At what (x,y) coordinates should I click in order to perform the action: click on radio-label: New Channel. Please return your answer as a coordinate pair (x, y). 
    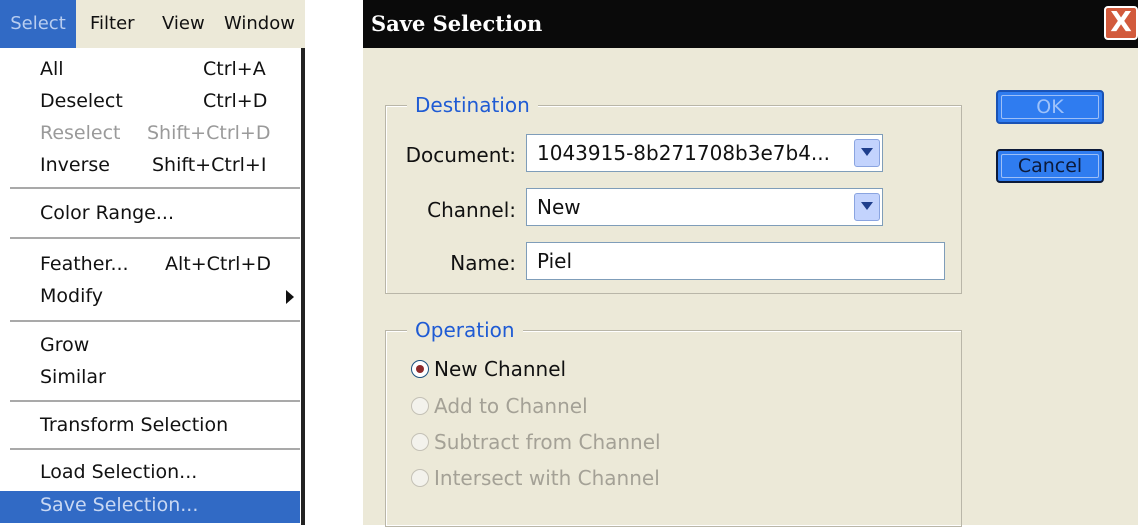
    Looking at the image, I should click on (500, 369).